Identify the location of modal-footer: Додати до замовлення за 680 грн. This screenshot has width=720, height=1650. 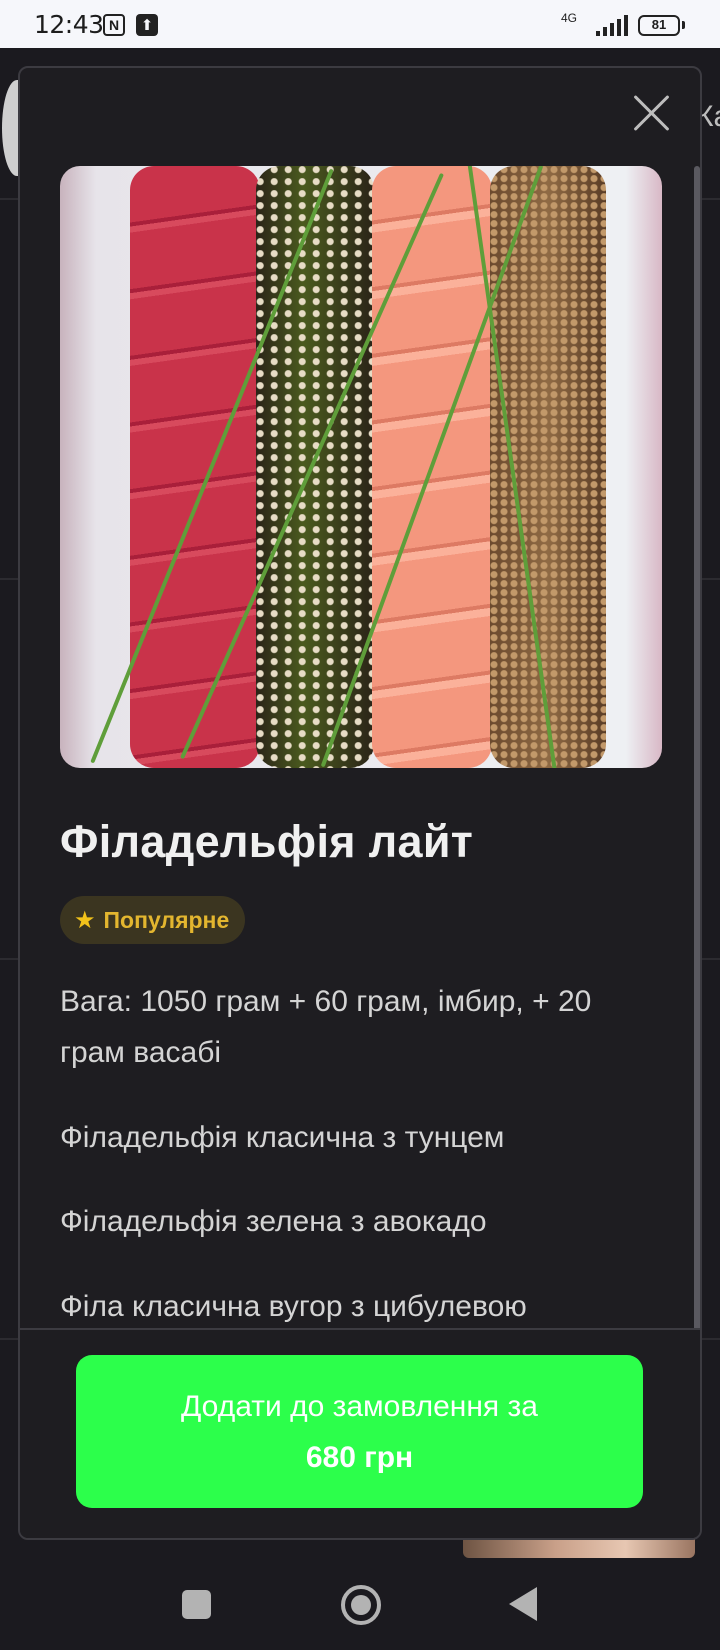
(360, 1433).